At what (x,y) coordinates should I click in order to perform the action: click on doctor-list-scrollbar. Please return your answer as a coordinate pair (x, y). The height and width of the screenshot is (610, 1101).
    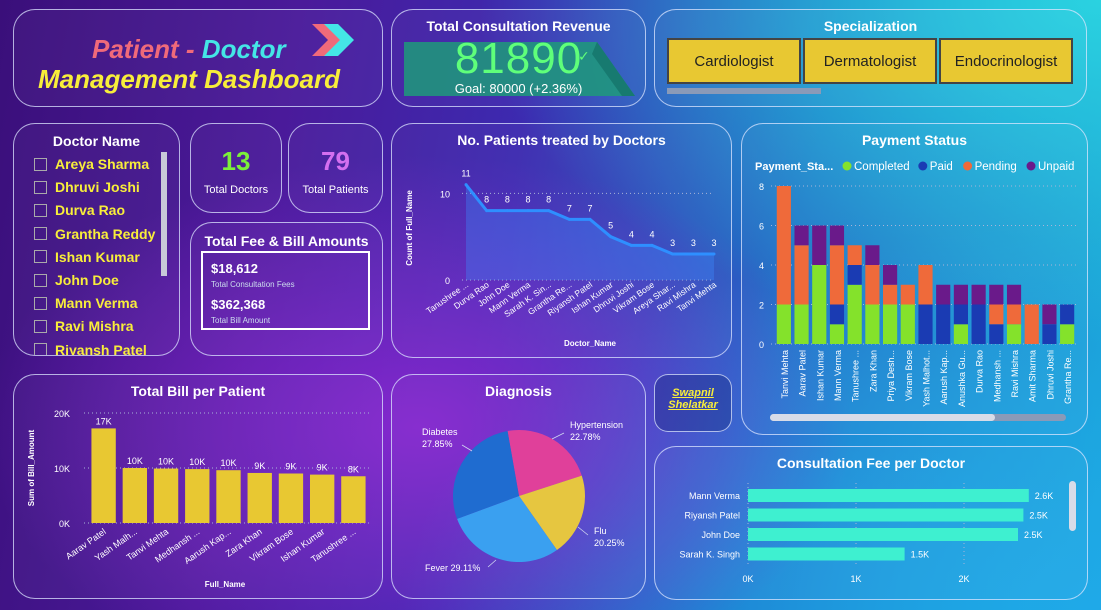
    Looking at the image, I should click on (164, 214).